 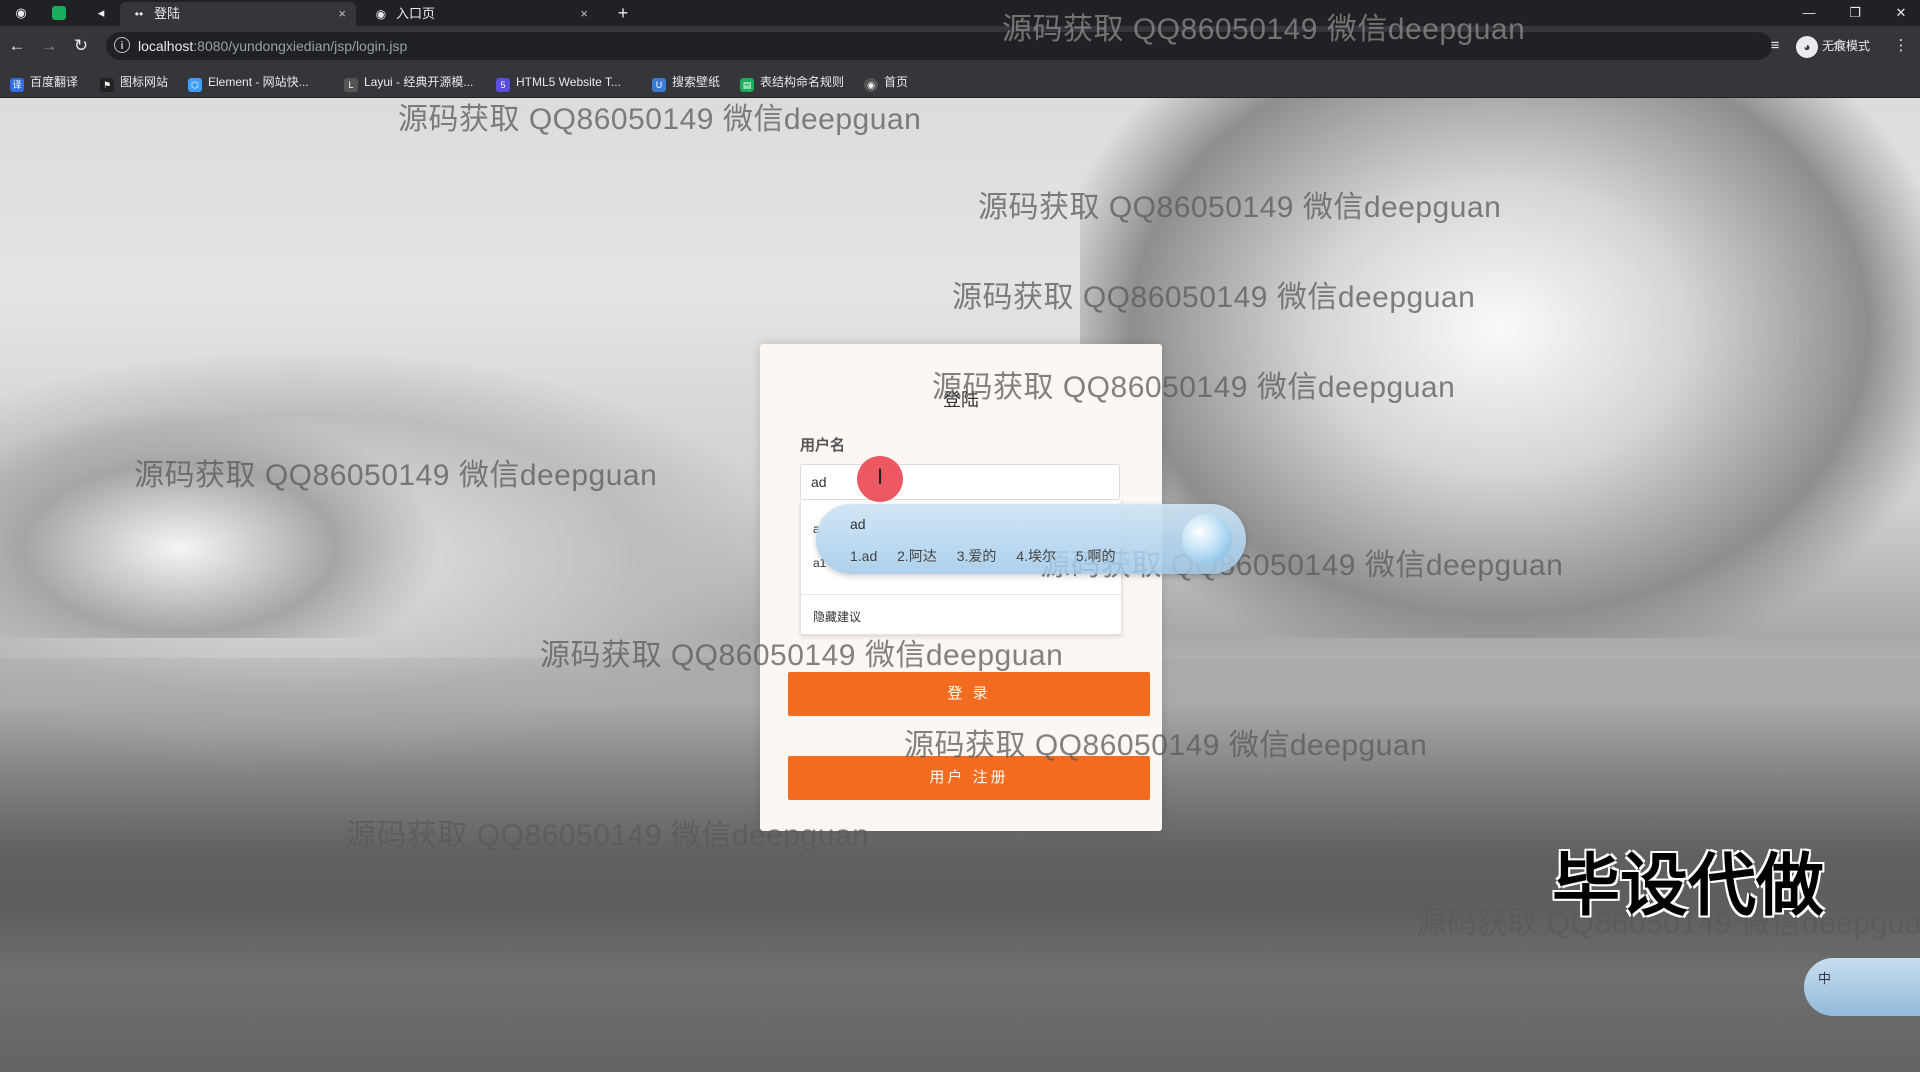 What do you see at coordinates (351, 85) in the screenshot?
I see `layui-icon: L` at bounding box center [351, 85].